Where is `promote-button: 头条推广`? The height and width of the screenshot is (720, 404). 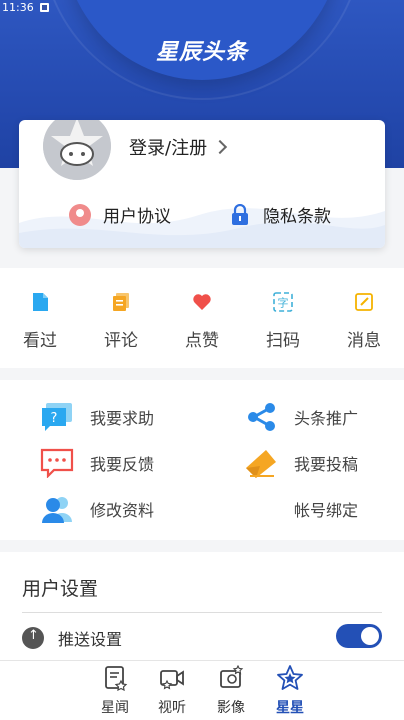 promote-button: 头条推广 is located at coordinates (301, 417).